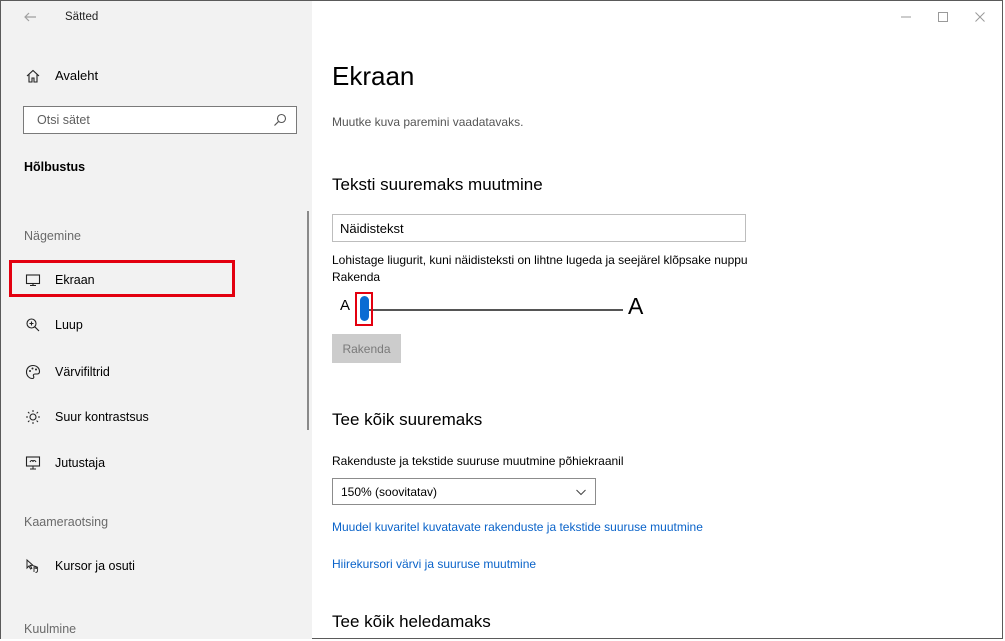  Describe the element at coordinates (156, 463) in the screenshot. I see `sidebar-item-jutustaja: Jutustaja` at that location.